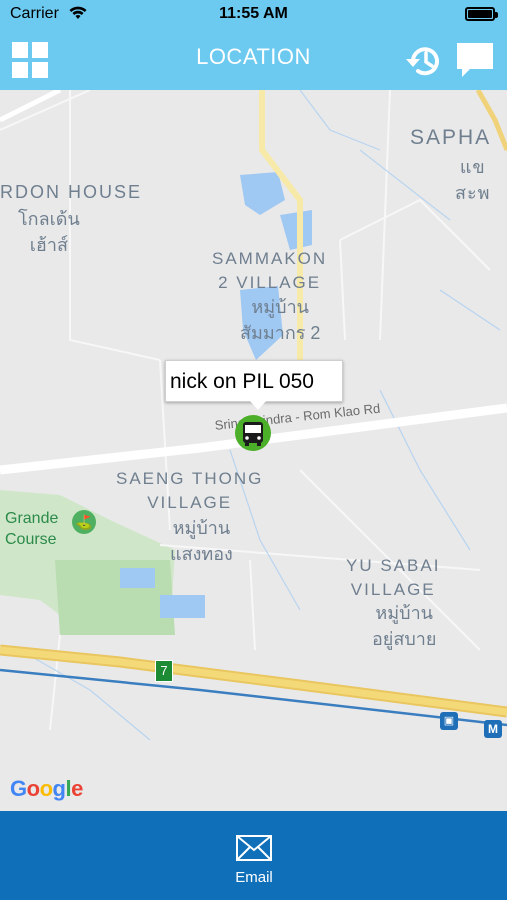 The width and height of the screenshot is (507, 900). What do you see at coordinates (254, 848) in the screenshot?
I see `envelope-icon` at bounding box center [254, 848].